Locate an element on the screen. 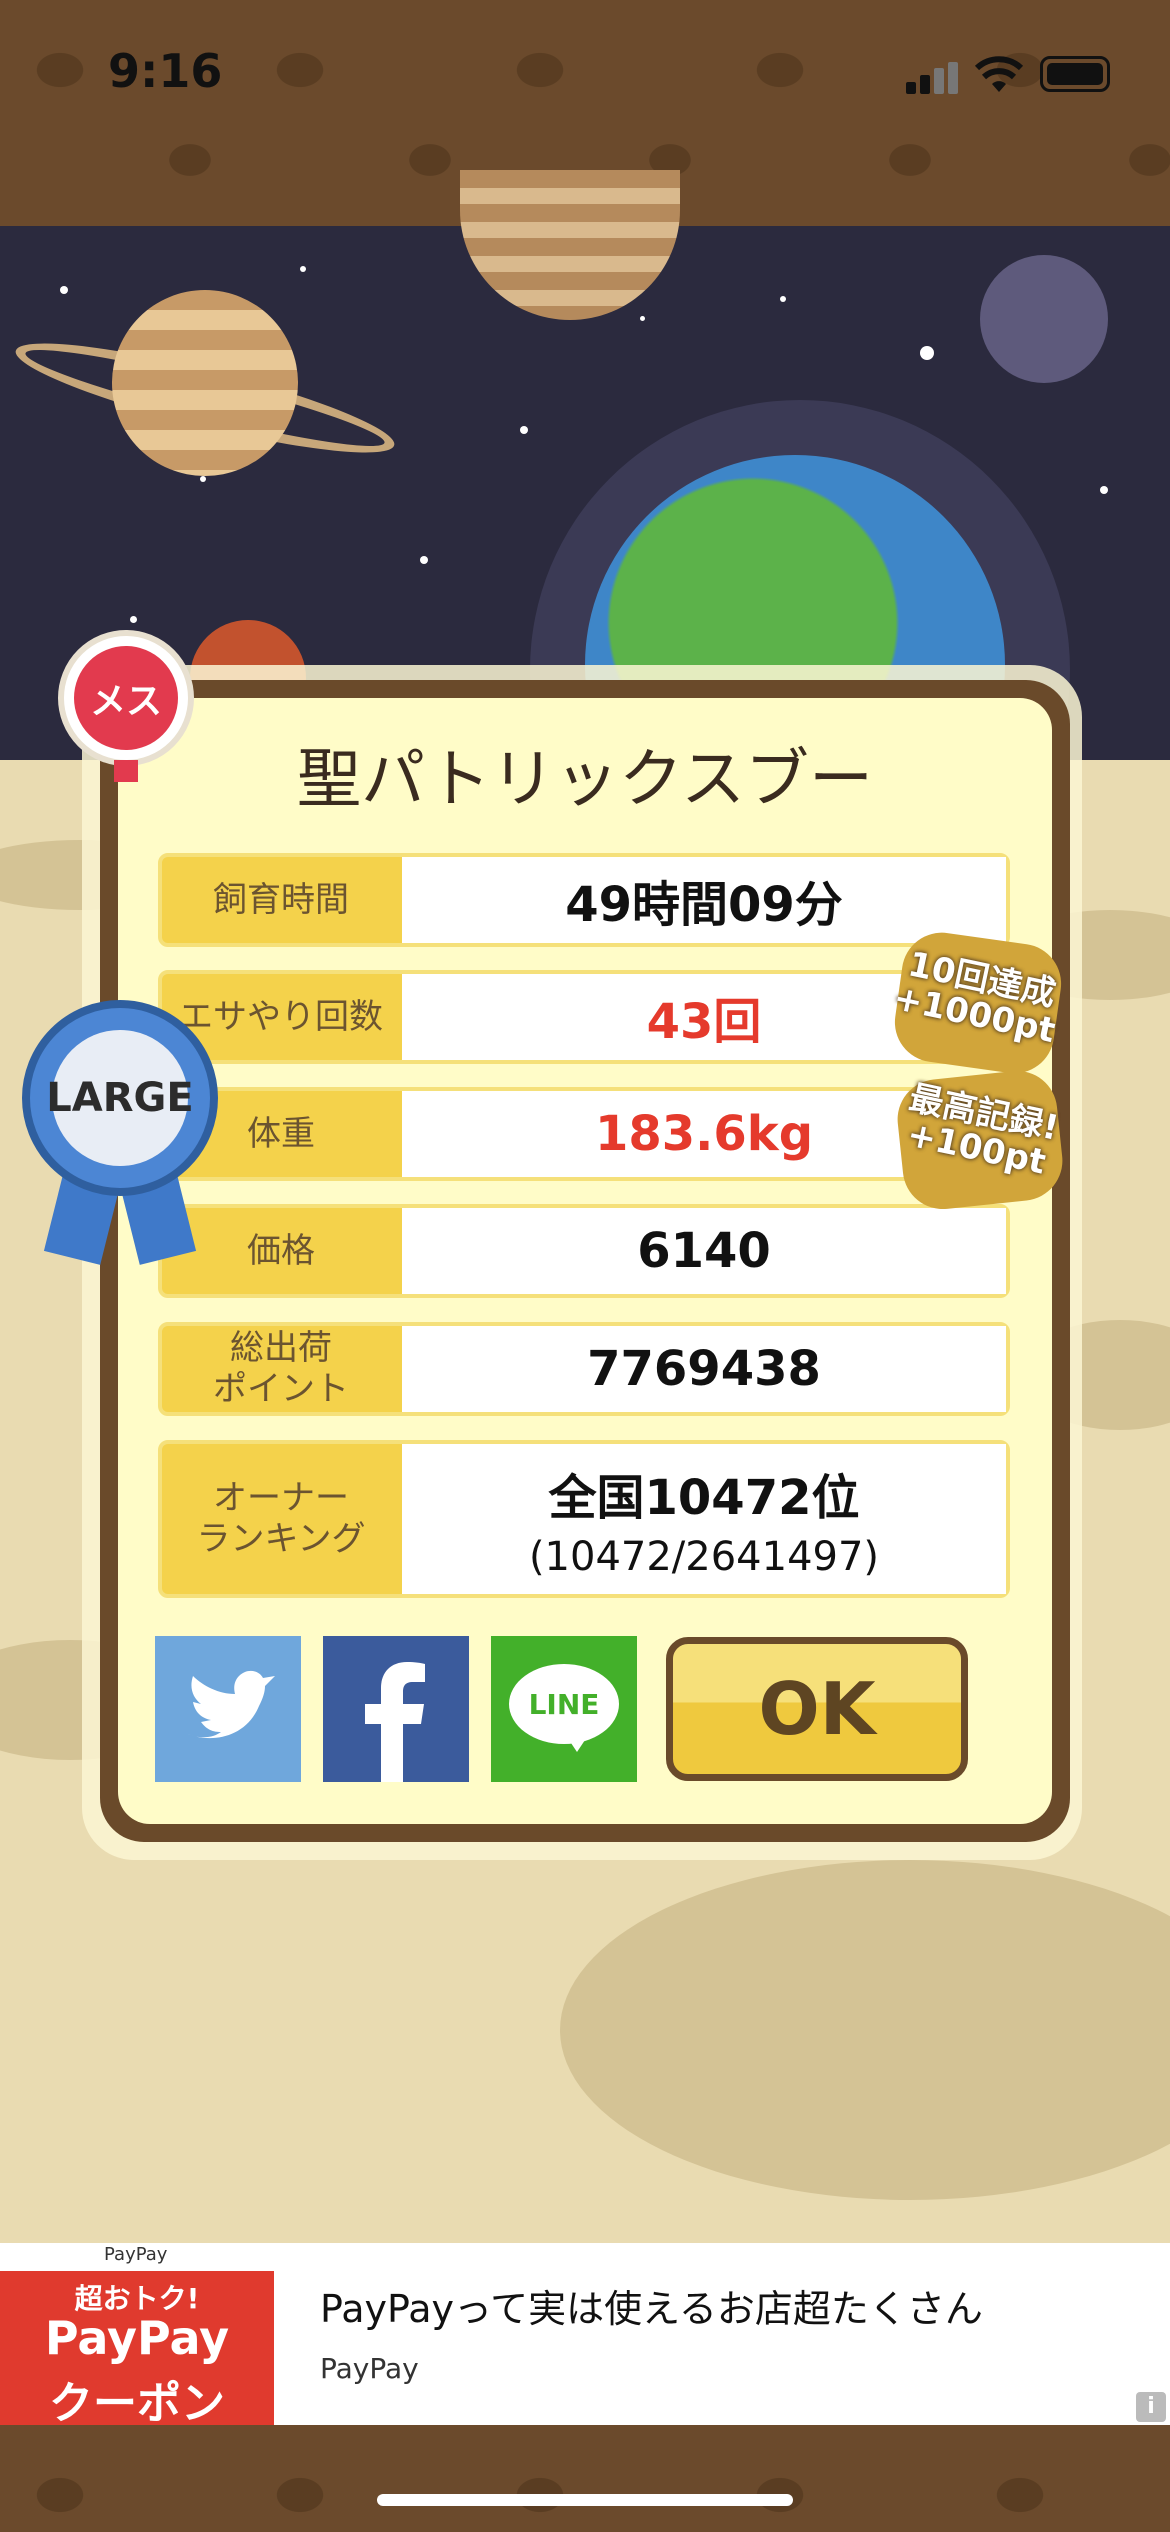  ad-image-line-2: PayPay is located at coordinates (137, 2338).